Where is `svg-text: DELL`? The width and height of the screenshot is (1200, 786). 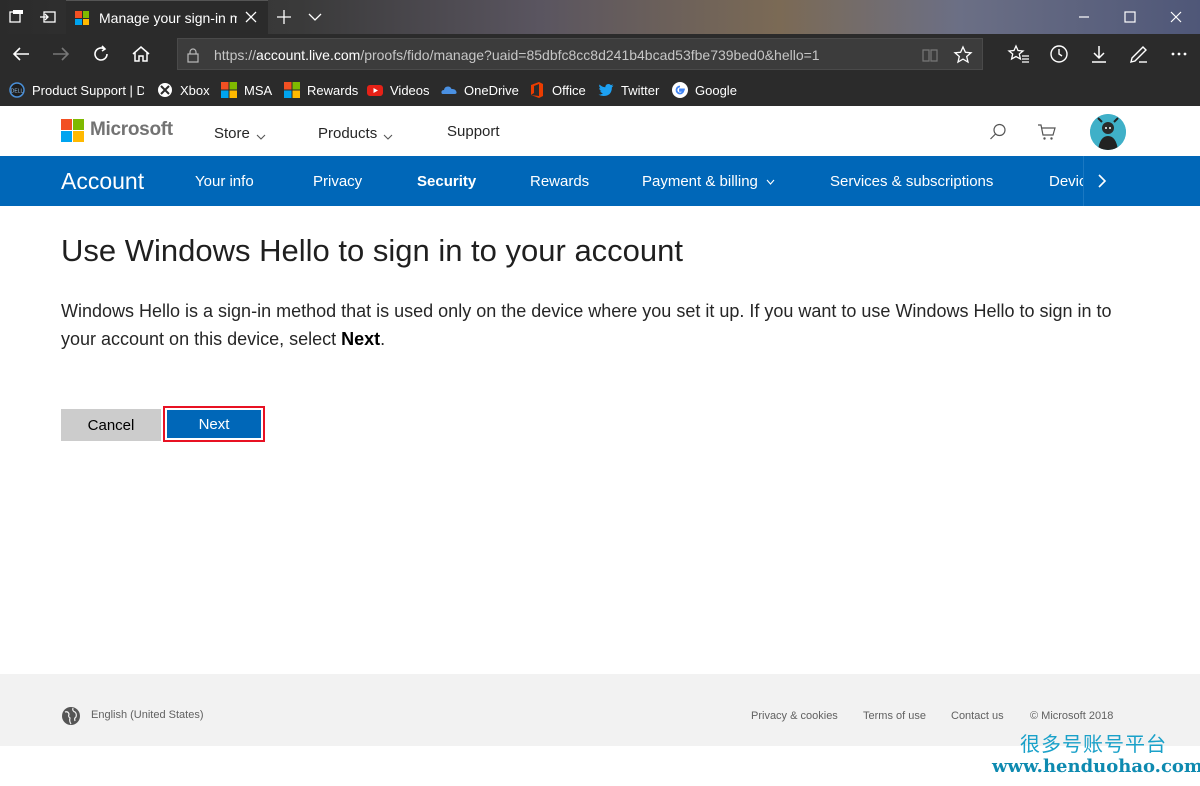 svg-text: DELL is located at coordinates (17, 92).